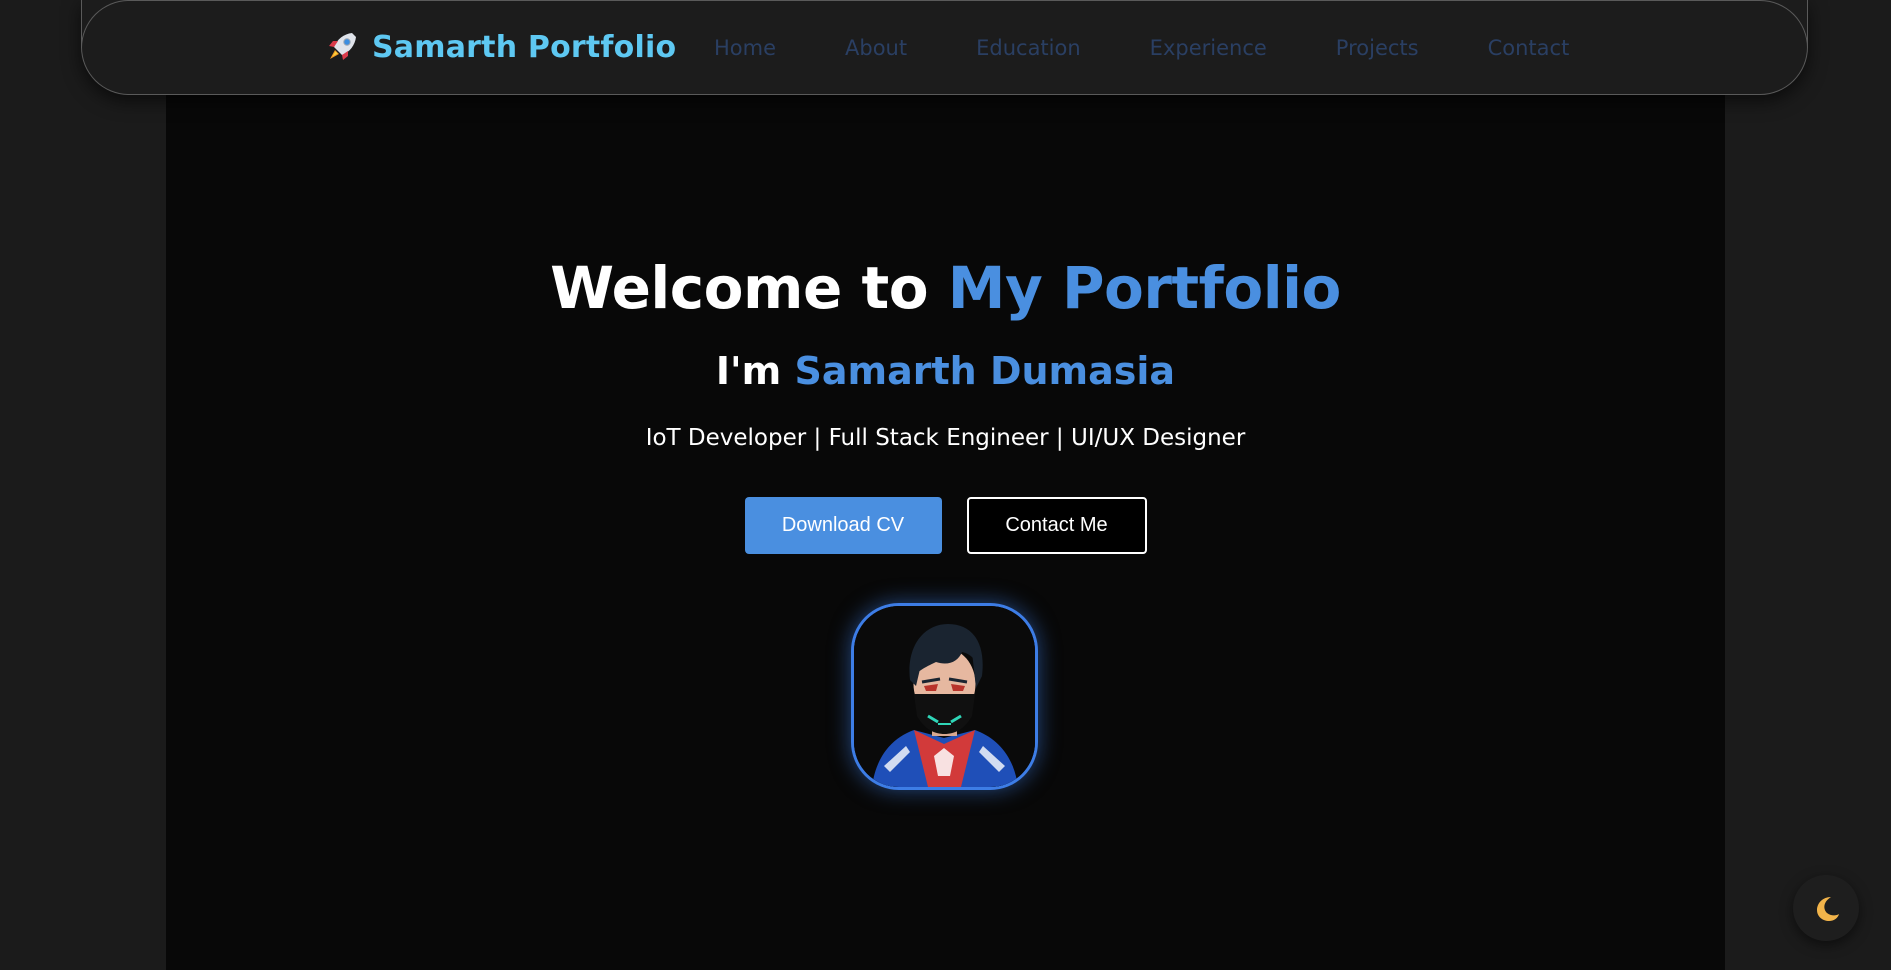  What do you see at coordinates (1529, 48) in the screenshot?
I see `nav-link-contact: Contact` at bounding box center [1529, 48].